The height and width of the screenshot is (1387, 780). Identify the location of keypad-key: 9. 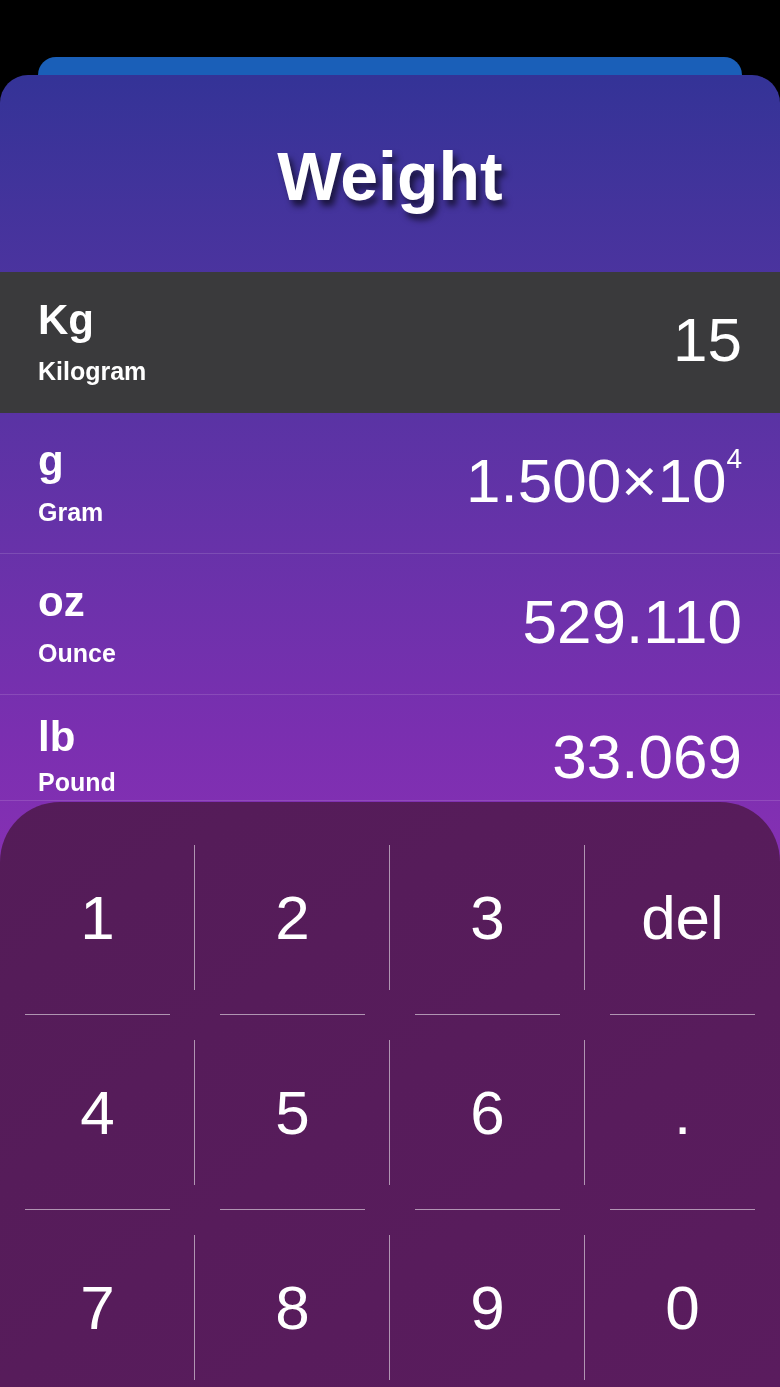
(487, 1307).